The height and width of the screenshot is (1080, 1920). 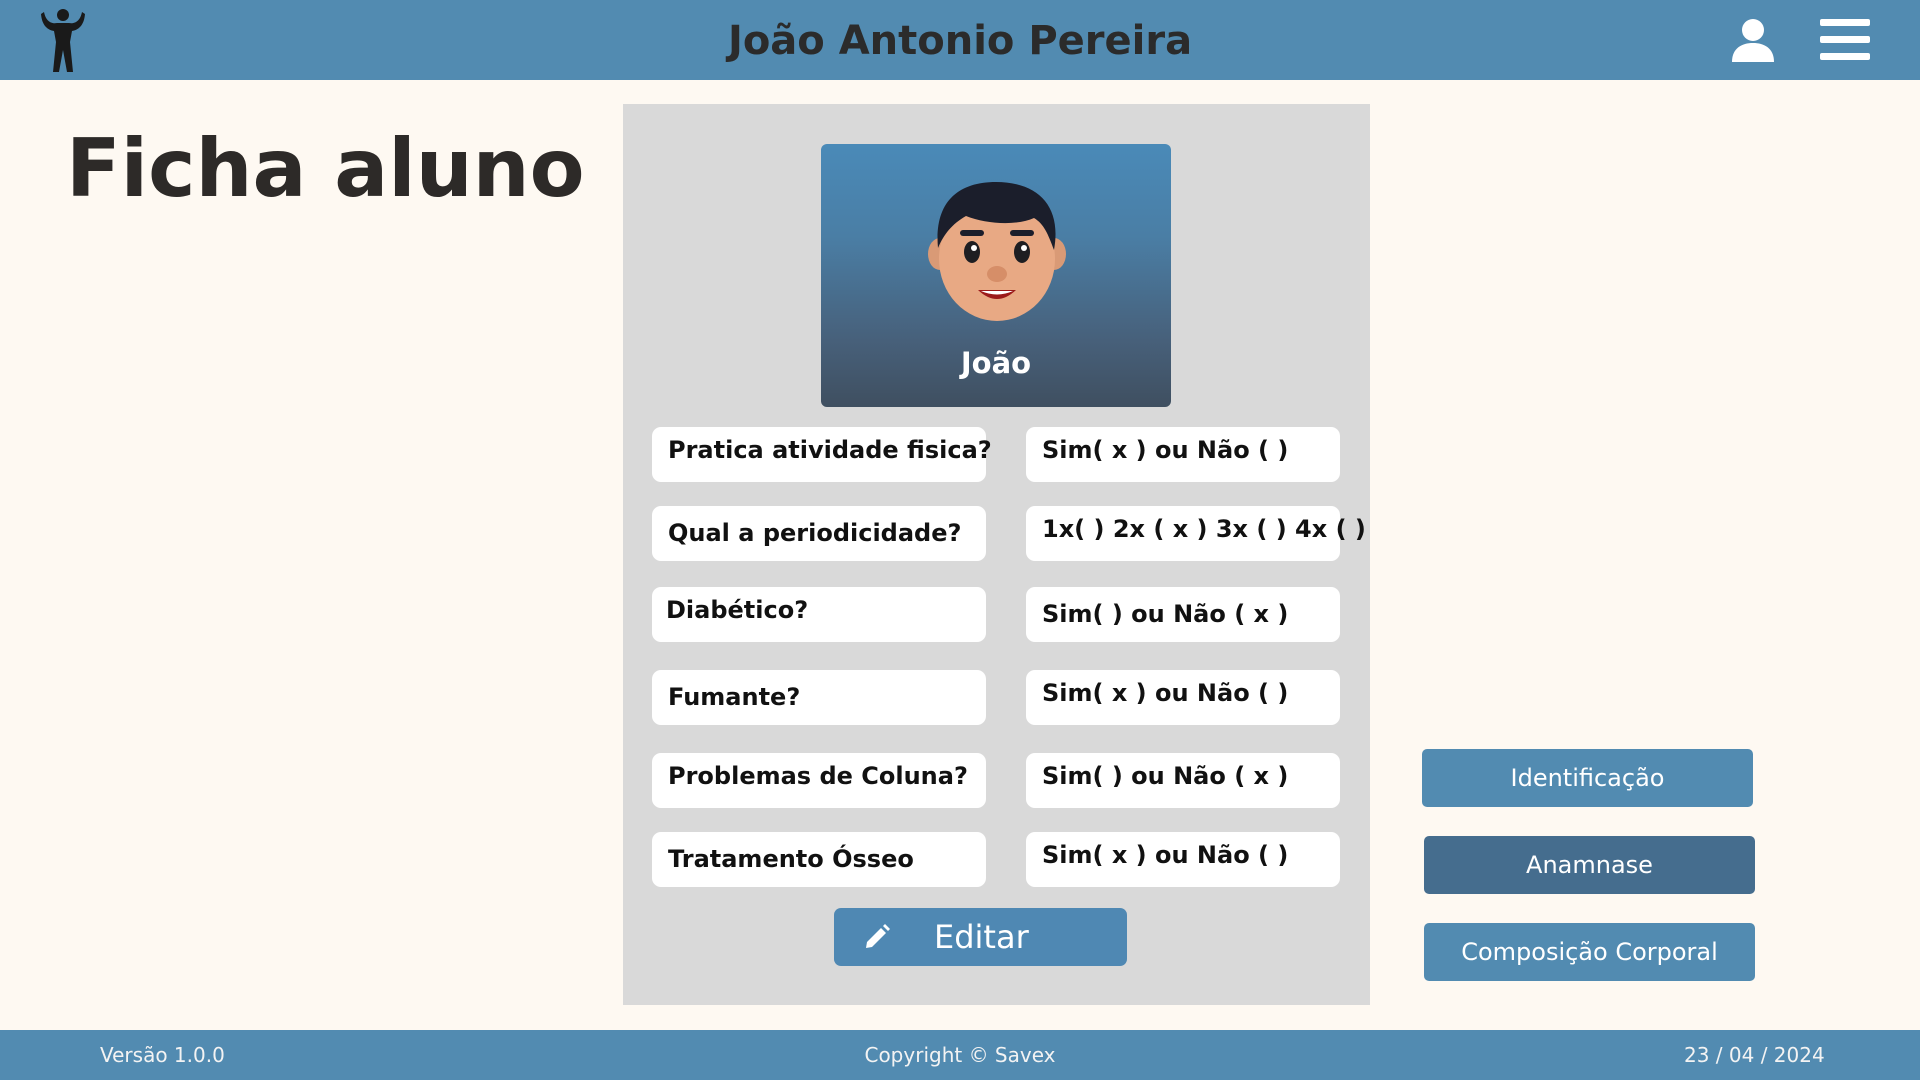 I want to click on edit-button-label: Editar, so click(x=981, y=937).